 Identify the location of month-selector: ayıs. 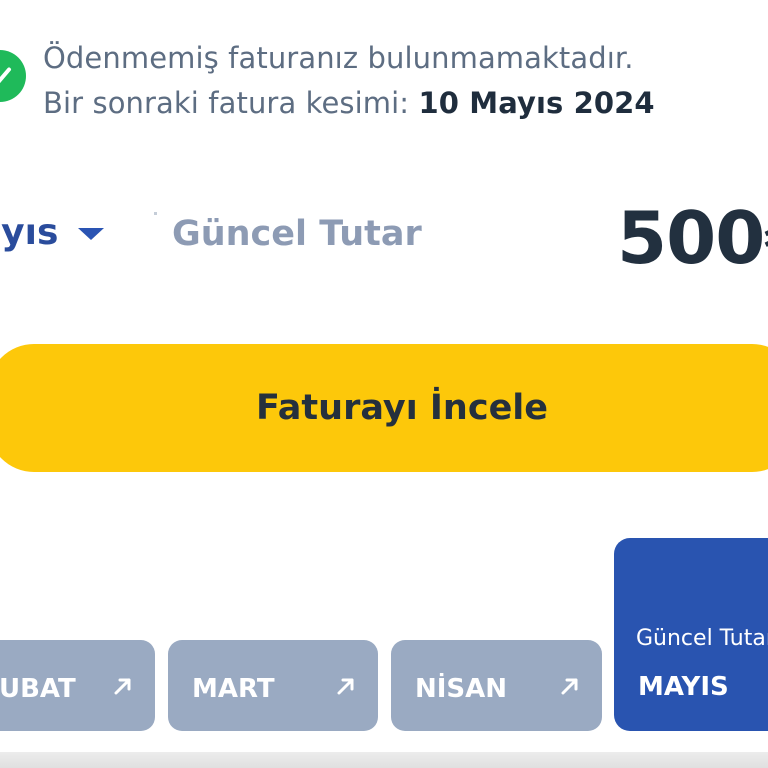
(52, 232).